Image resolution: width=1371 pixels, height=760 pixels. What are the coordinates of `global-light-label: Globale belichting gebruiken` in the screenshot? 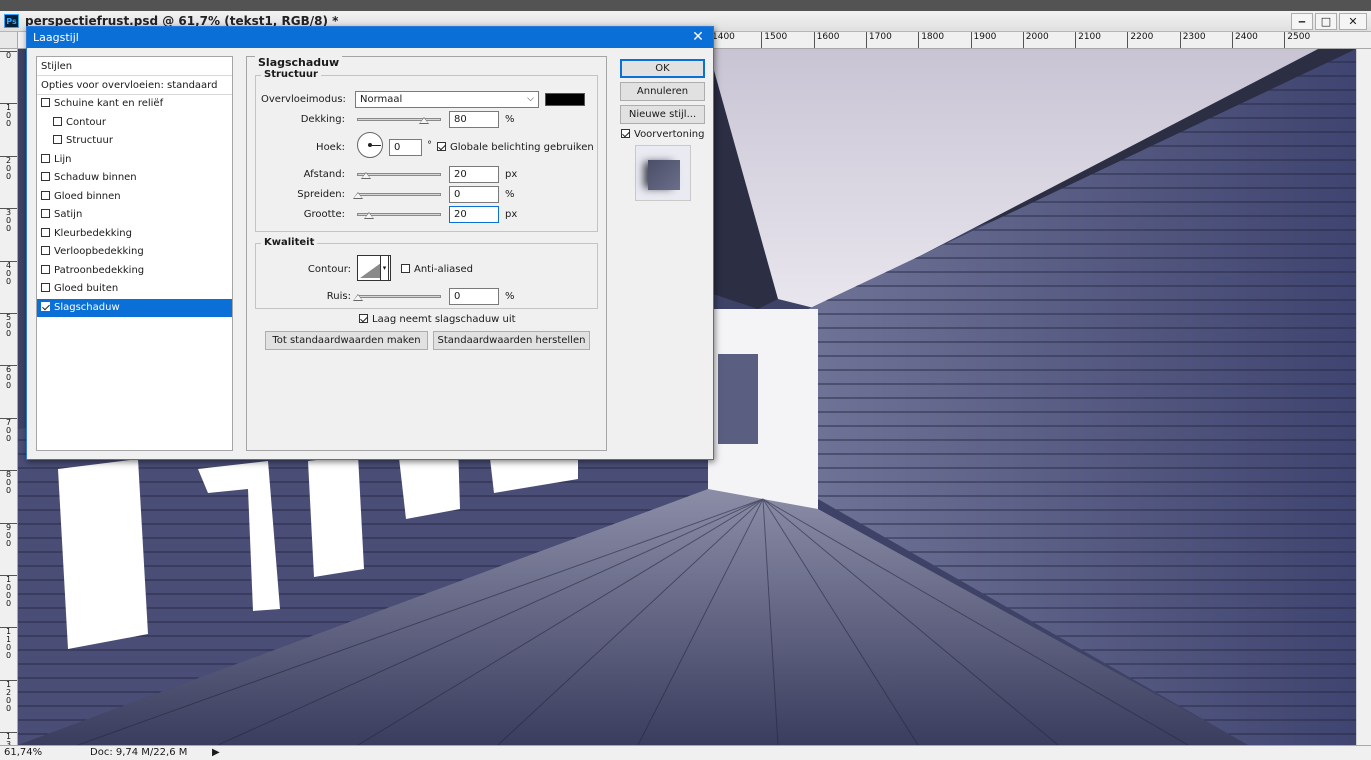 It's located at (522, 147).